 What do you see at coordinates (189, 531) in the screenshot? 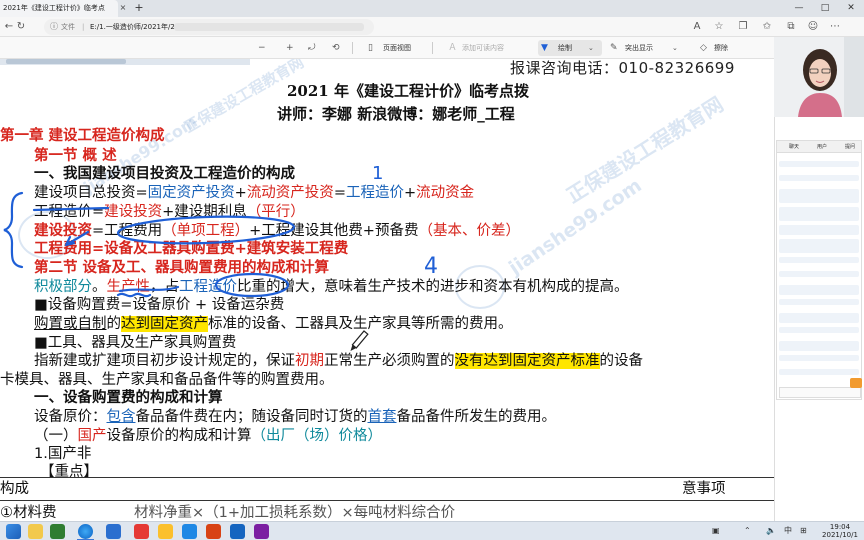
I see `app-icon-bluecircle` at bounding box center [189, 531].